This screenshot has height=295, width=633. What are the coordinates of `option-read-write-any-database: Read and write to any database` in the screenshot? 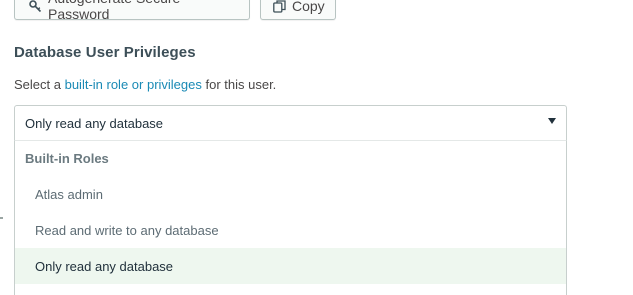 It's located at (290, 230).